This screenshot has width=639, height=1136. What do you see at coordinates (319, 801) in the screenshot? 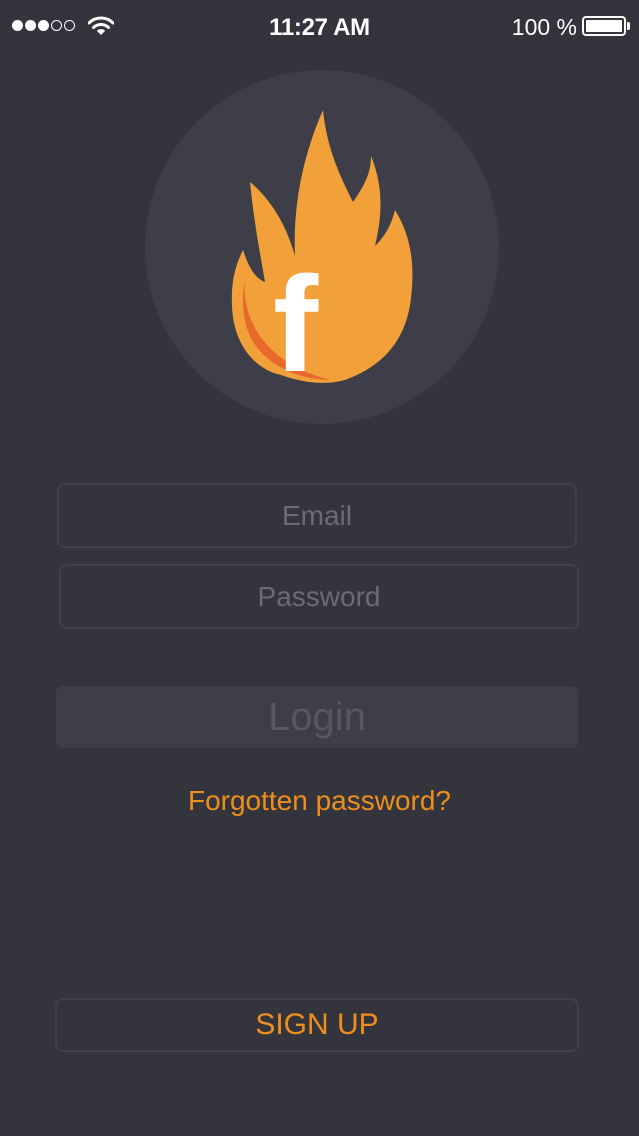
I see `forgot-password-link: Forgotten password?` at bounding box center [319, 801].